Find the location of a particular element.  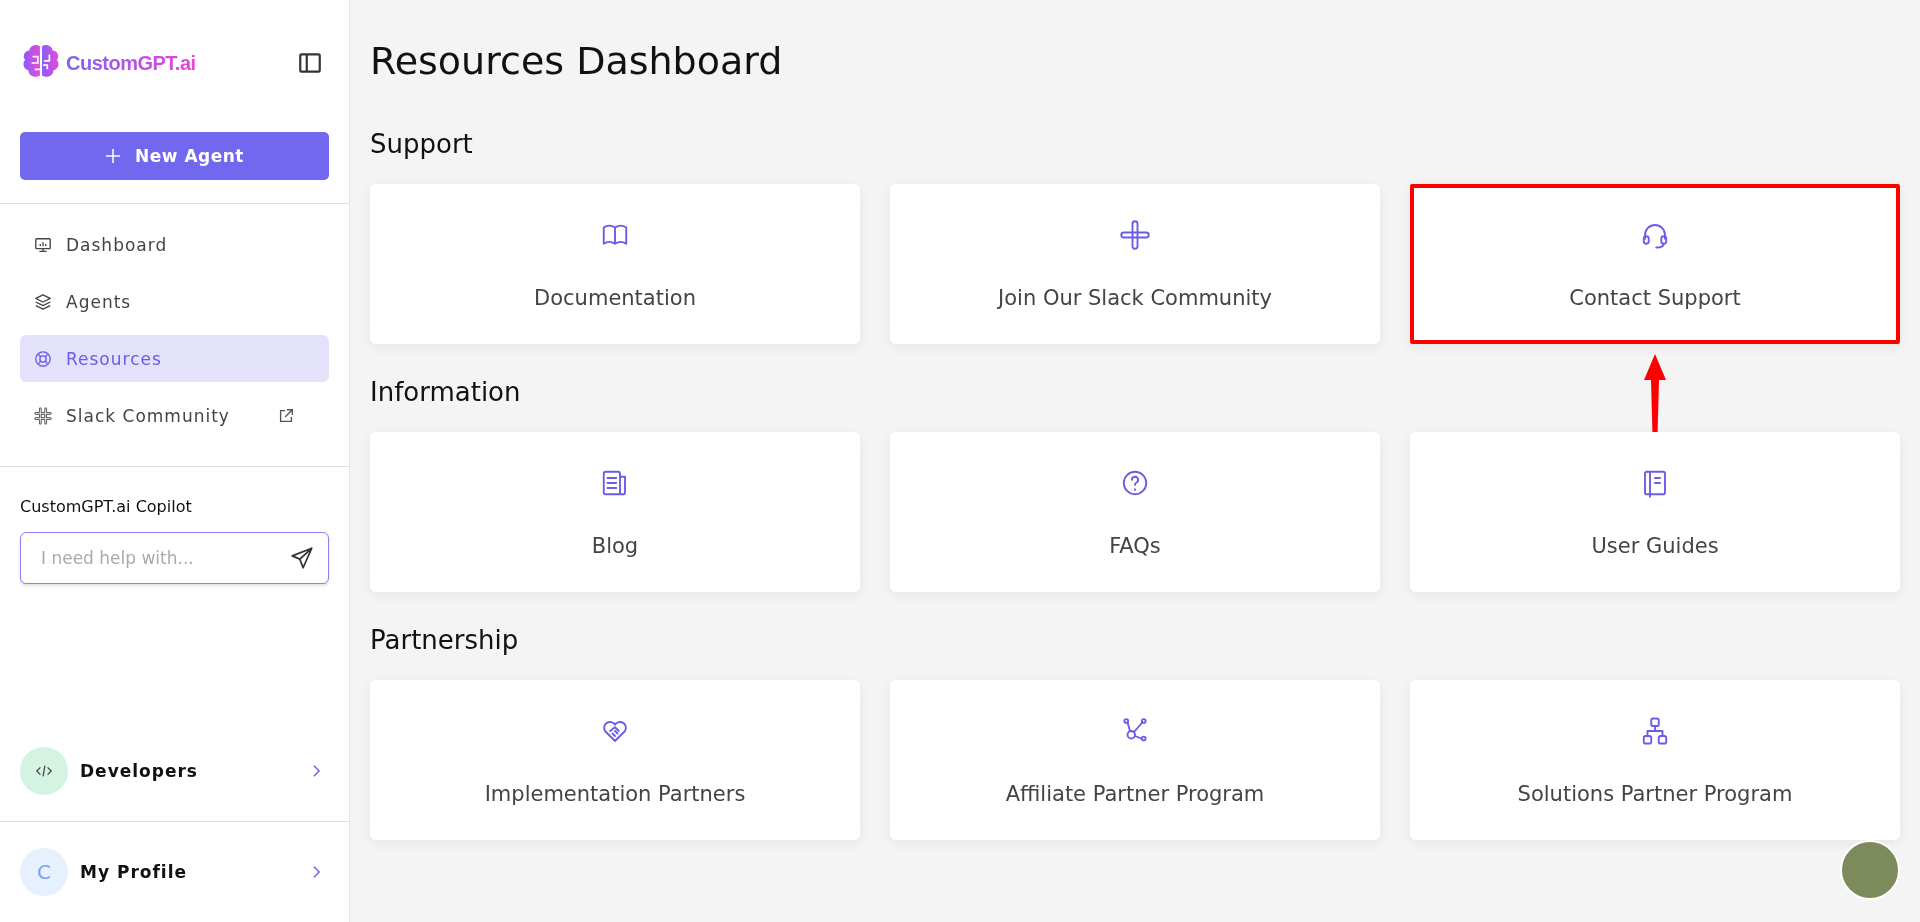

resource-card: Join Our Slack Community is located at coordinates (1135, 264).